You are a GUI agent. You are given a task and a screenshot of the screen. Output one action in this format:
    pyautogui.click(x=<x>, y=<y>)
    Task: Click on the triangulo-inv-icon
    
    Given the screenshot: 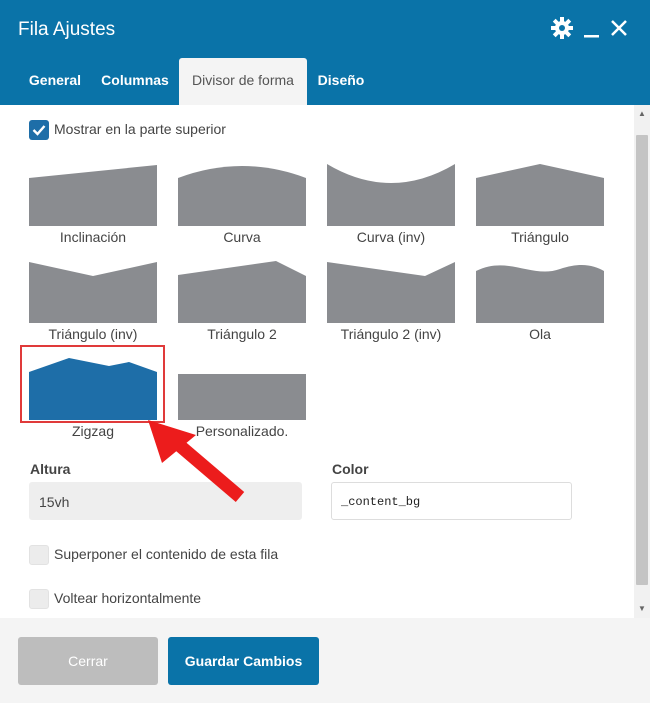 What is the action you would take?
    pyautogui.click(x=93, y=292)
    